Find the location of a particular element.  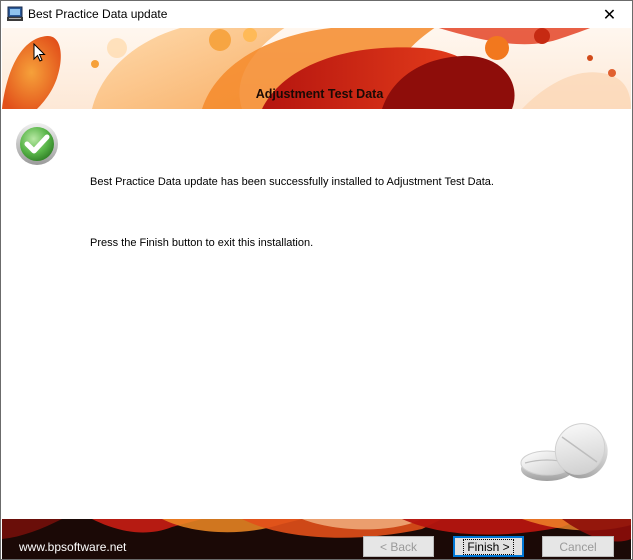

back-button-label: < Back is located at coordinates (398, 546).